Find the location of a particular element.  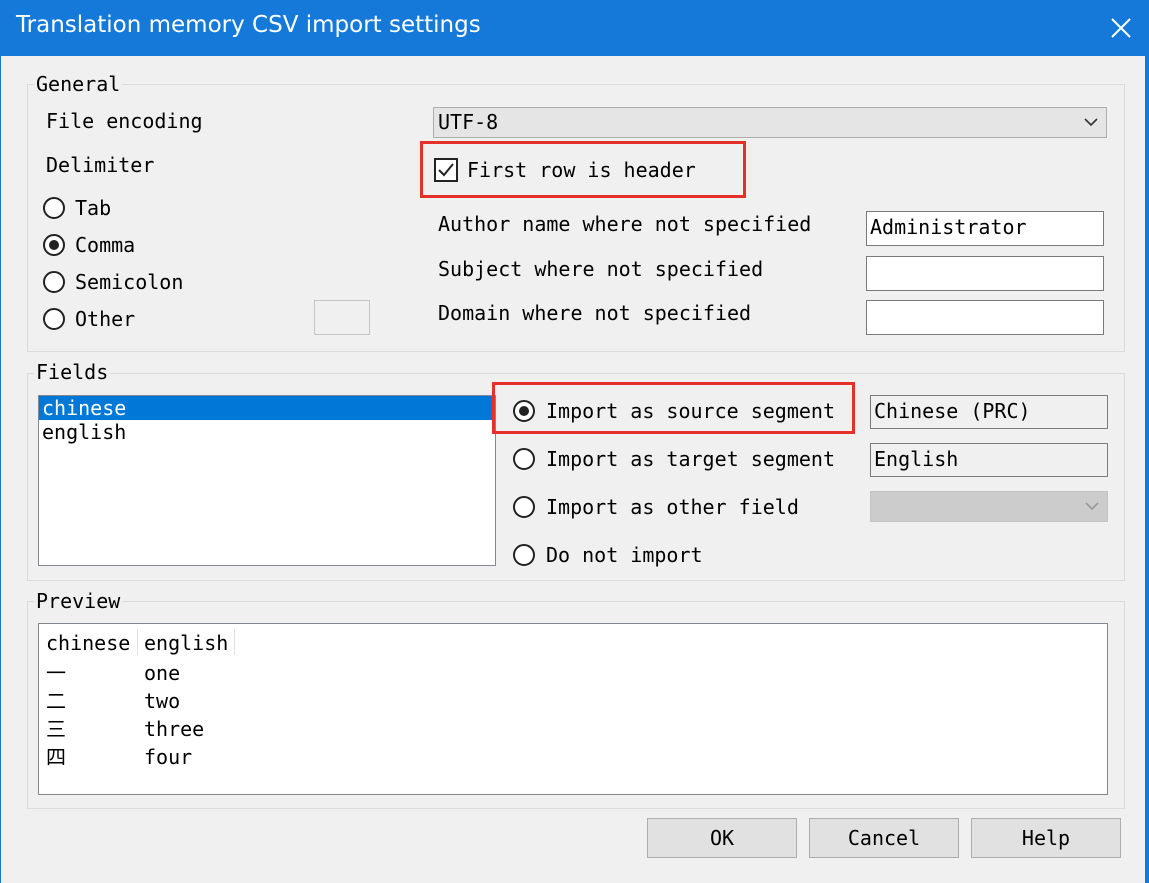

preview-cell: one is located at coordinates (162, 673).